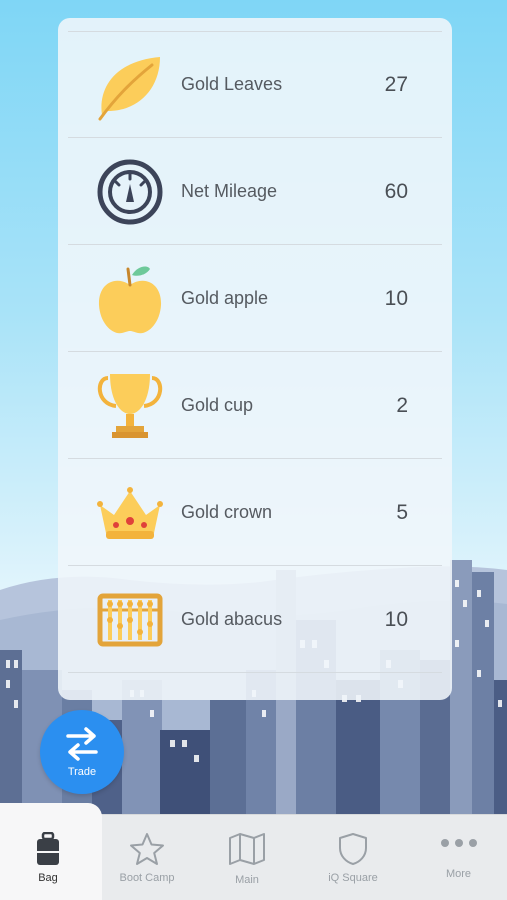 The height and width of the screenshot is (900, 507). I want to click on tab-boot-camp: Boot Camp, so click(147, 857).